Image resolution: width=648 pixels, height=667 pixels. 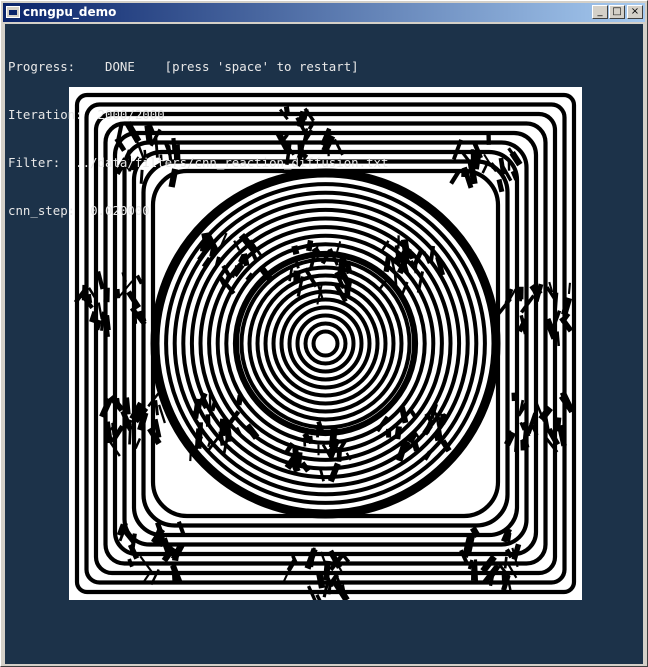 I want to click on app-window-icon, so click(x=13, y=12).